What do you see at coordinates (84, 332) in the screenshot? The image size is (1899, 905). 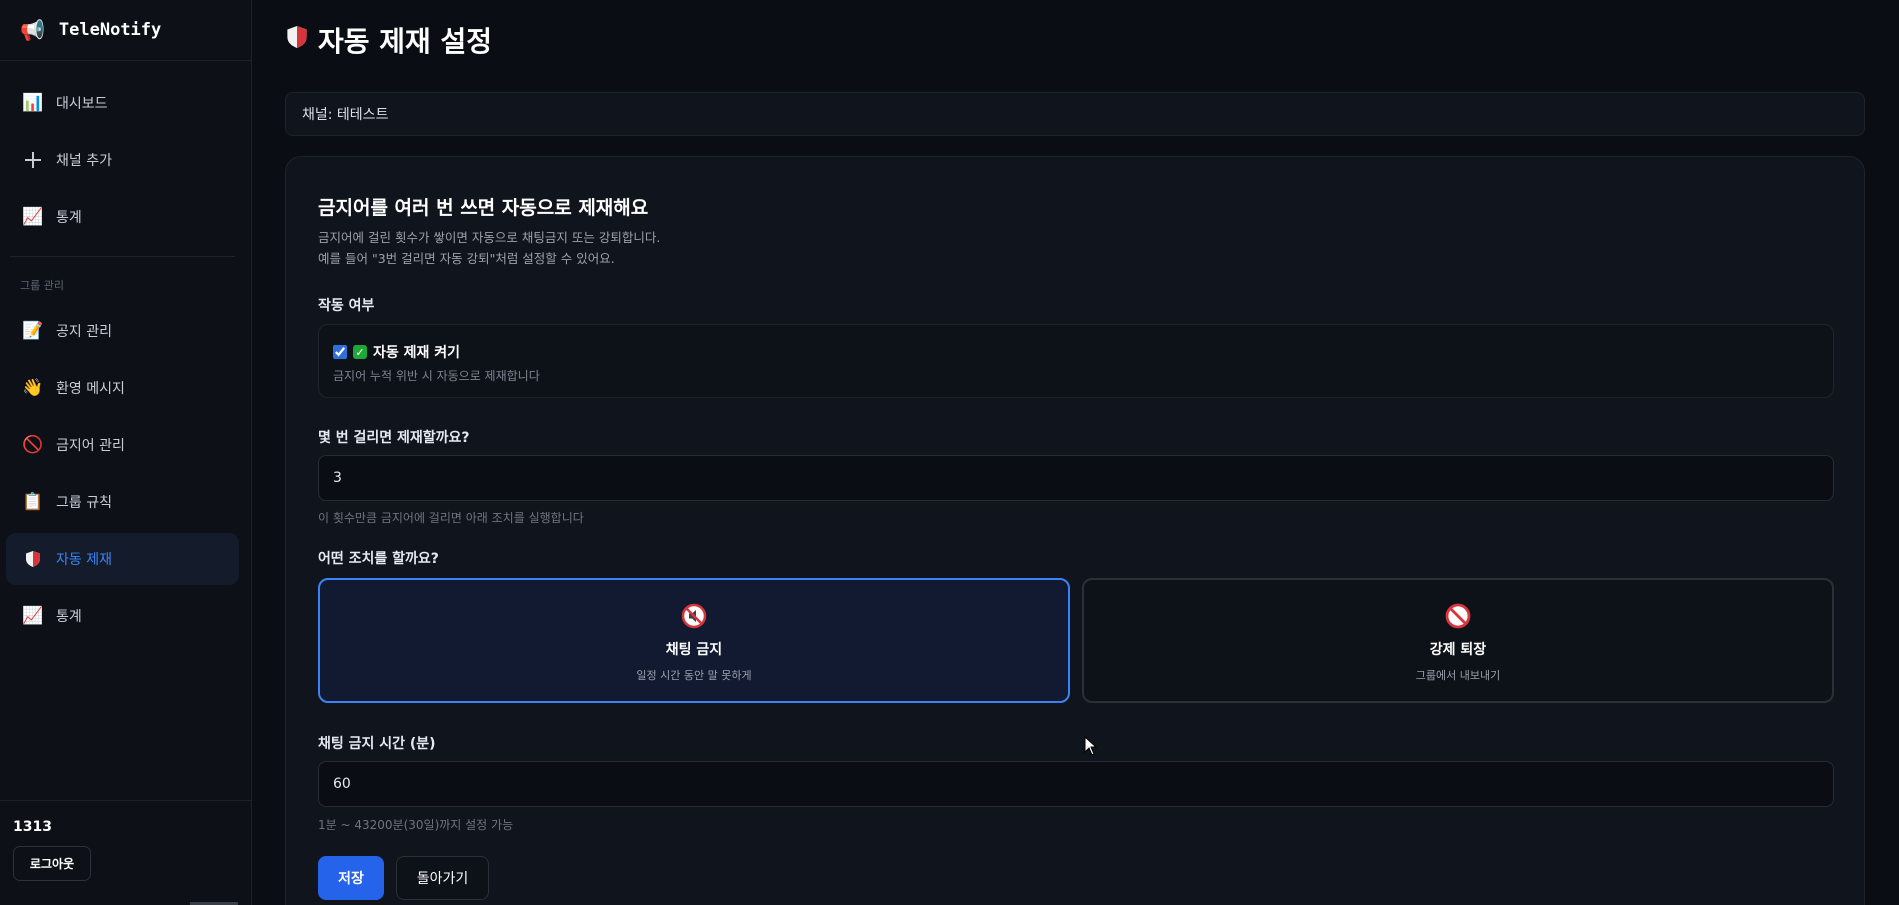 I see `sidebar-item-label: 공지 관리` at bounding box center [84, 332].